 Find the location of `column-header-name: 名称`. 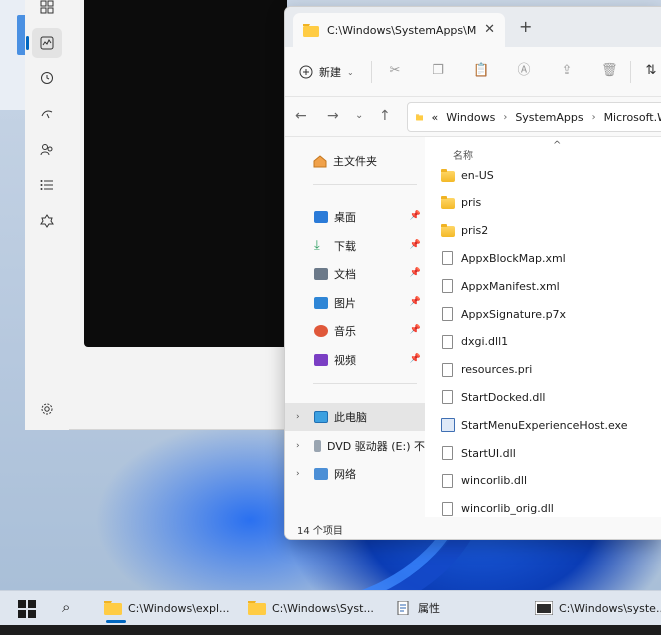

column-header-name: 名称 is located at coordinates (463, 154).